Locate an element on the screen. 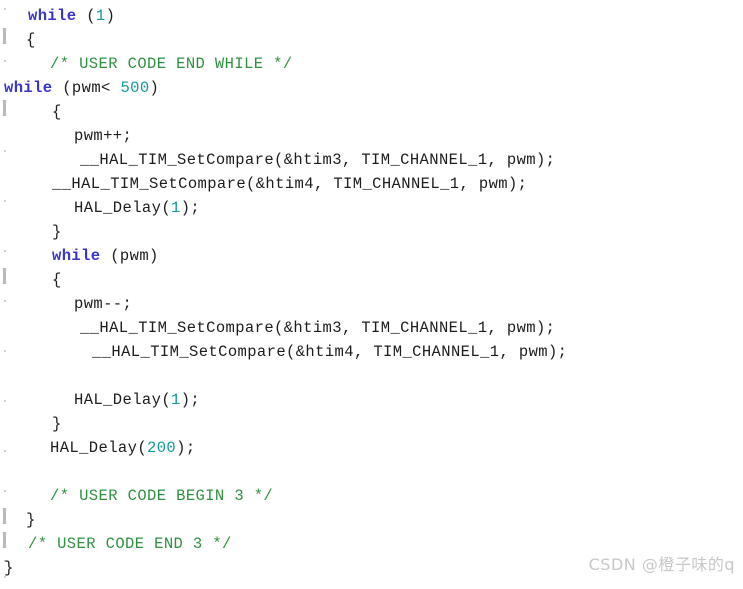 This screenshot has height=589, width=743. code-token-comment: /* USER CODE BEGIN 3 */ is located at coordinates (162, 496).